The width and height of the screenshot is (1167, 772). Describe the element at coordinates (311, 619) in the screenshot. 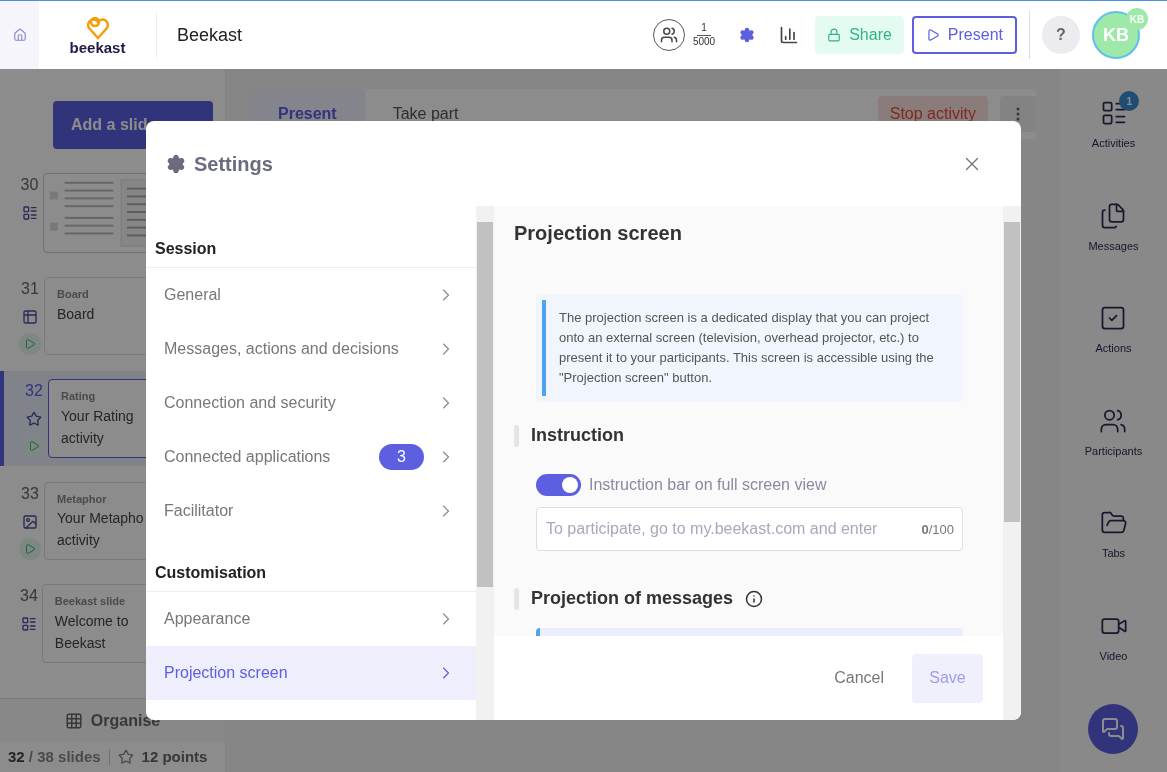

I see `nav-item: Appearance` at that location.